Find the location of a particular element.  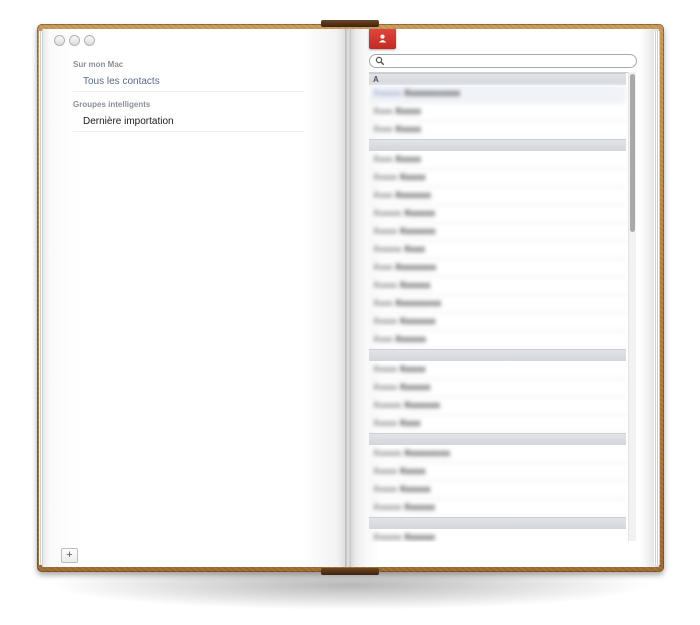

magnifier-icon is located at coordinates (380, 61).